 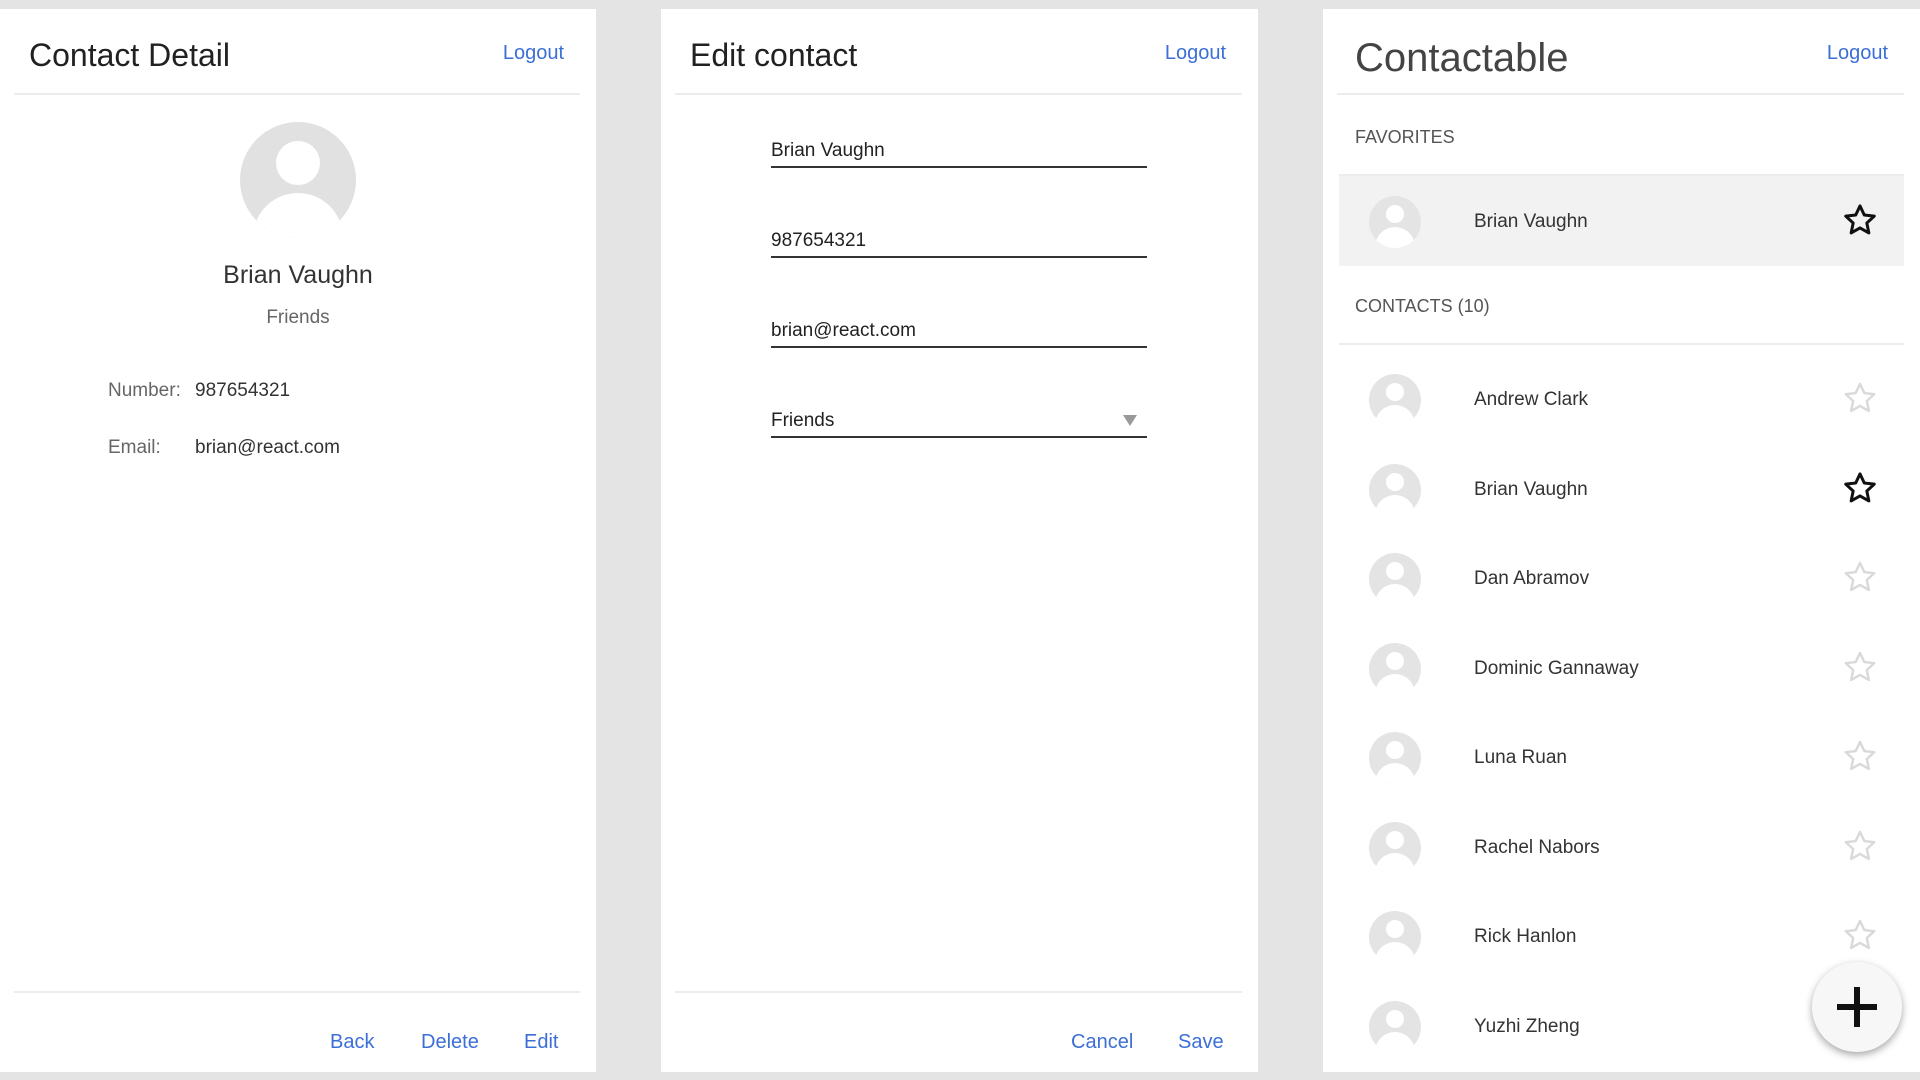 What do you see at coordinates (1422, 306) in the screenshot?
I see `contacts-heading: CONTACTS (10)` at bounding box center [1422, 306].